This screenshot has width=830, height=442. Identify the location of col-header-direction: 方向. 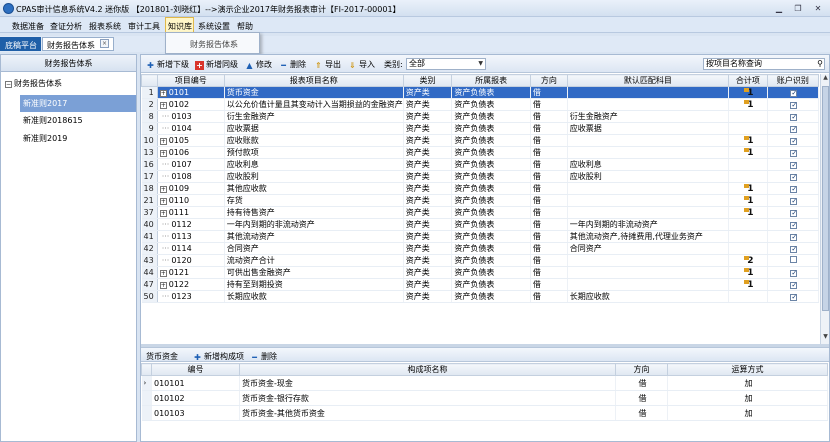
(548, 80).